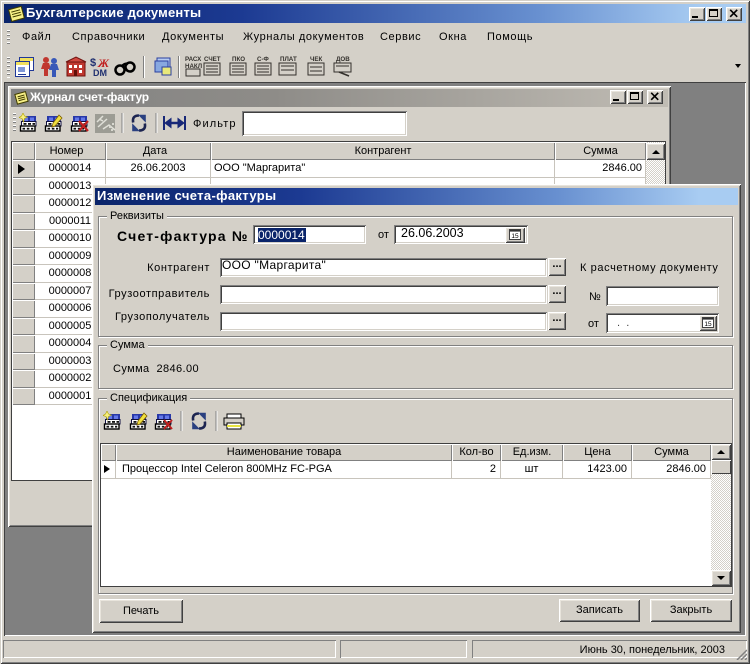 The width and height of the screenshot is (750, 664). What do you see at coordinates (316, 59) in the screenshot?
I see `svg-text: ЧЕК` at bounding box center [316, 59].